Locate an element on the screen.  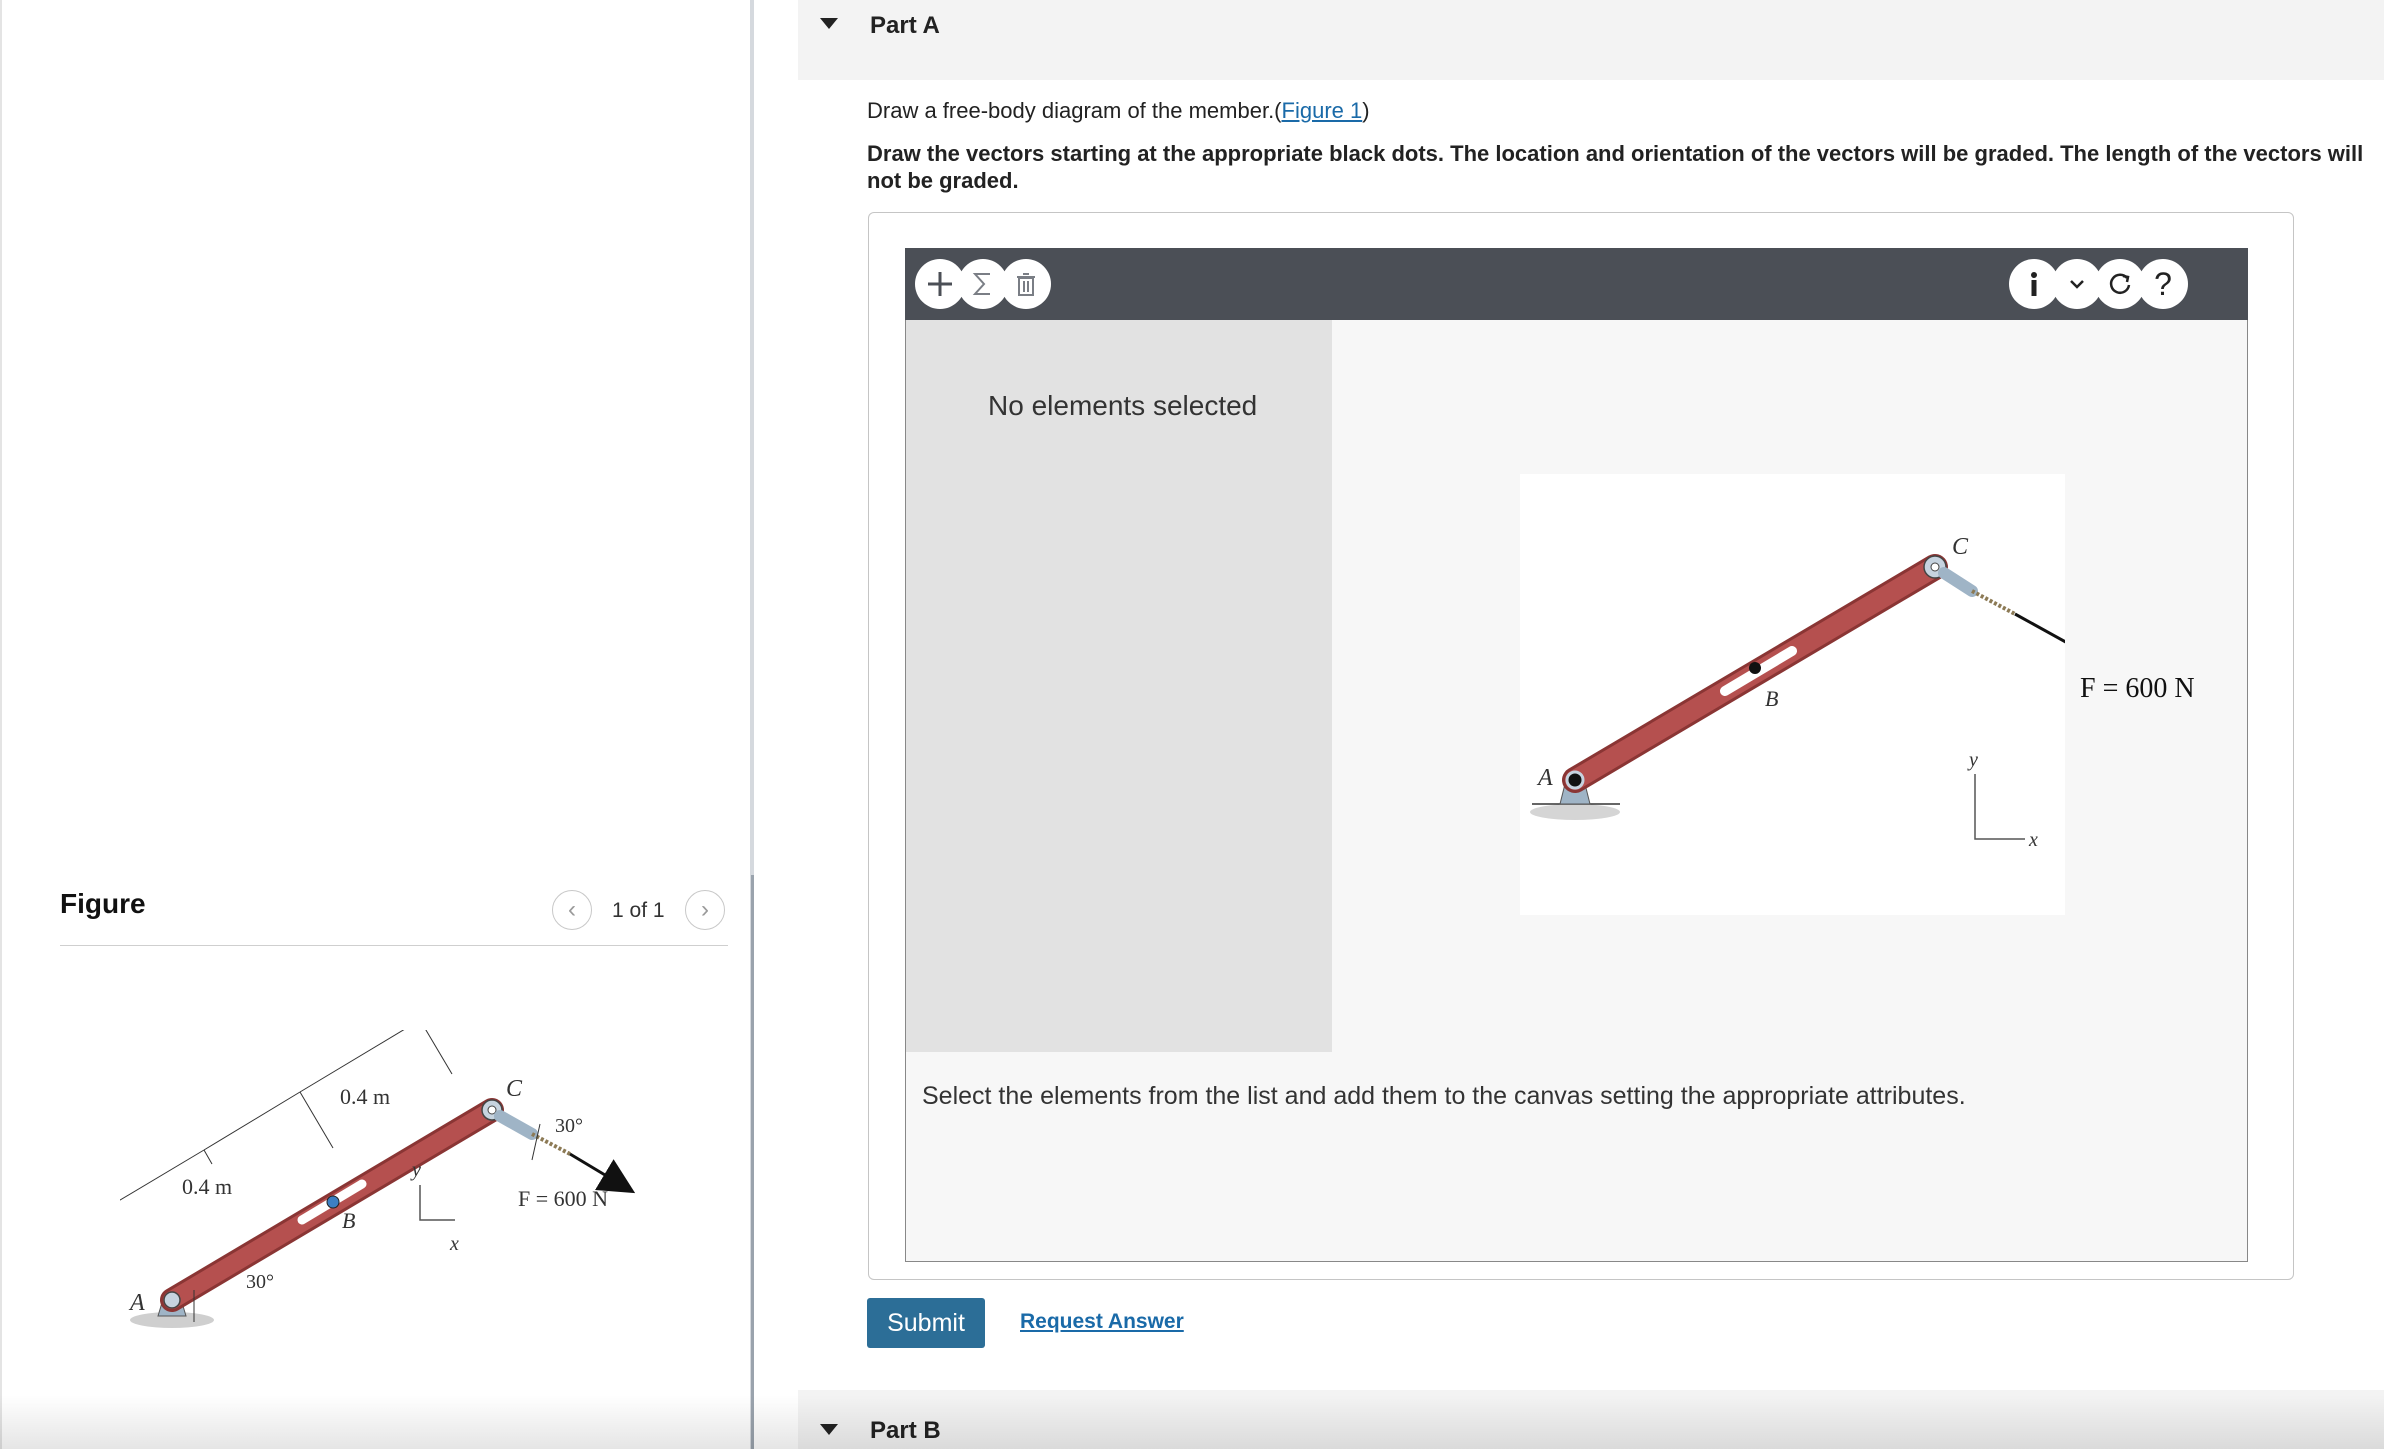
chevron-left-icon: ‹ is located at coordinates (572, 909).